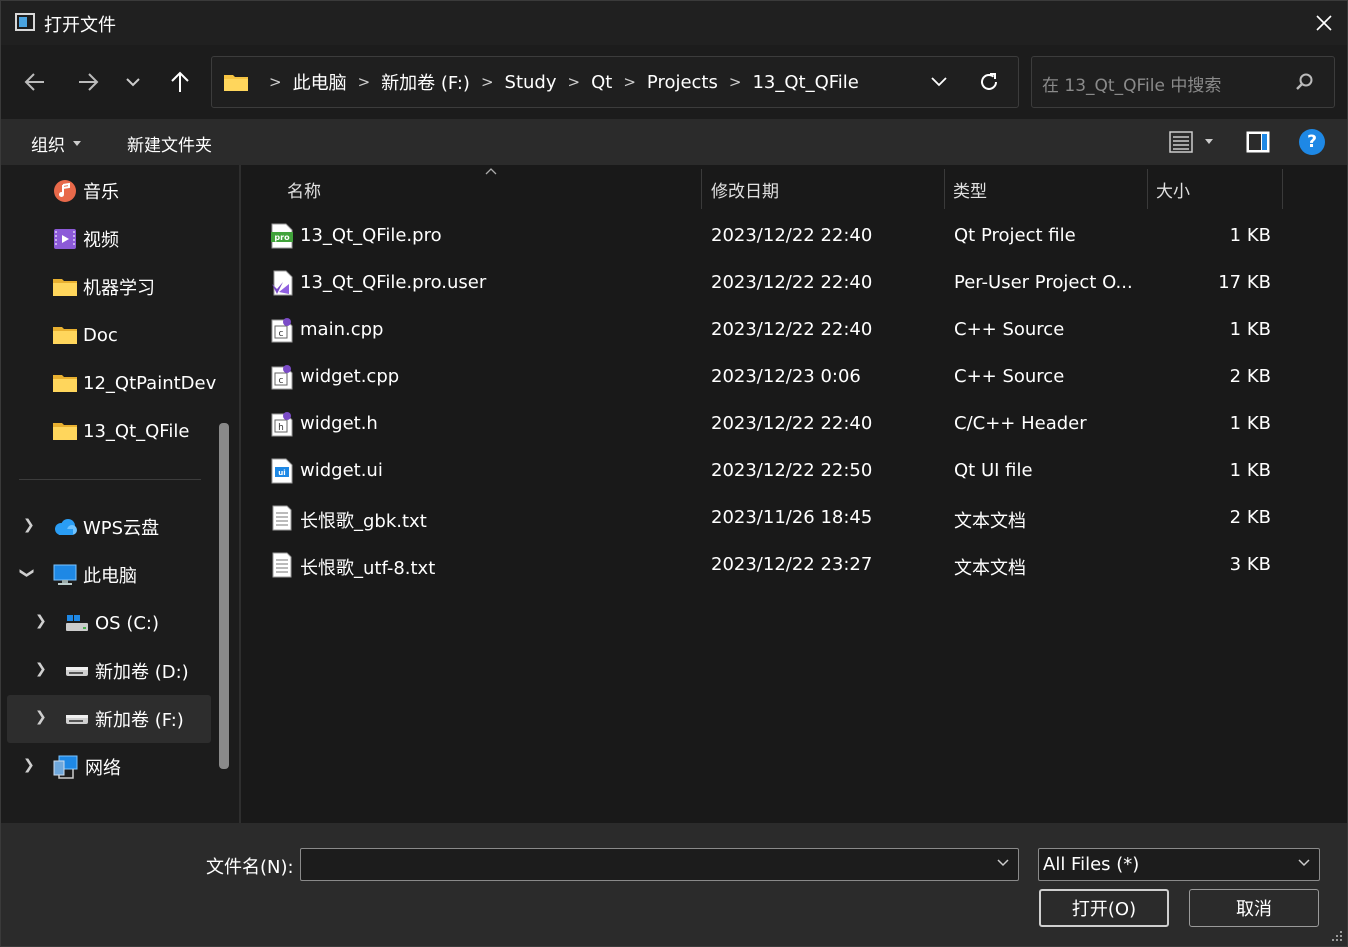 This screenshot has width=1348, height=947. Describe the element at coordinates (1104, 908) in the screenshot. I see `open-button: 打开(O)` at that location.